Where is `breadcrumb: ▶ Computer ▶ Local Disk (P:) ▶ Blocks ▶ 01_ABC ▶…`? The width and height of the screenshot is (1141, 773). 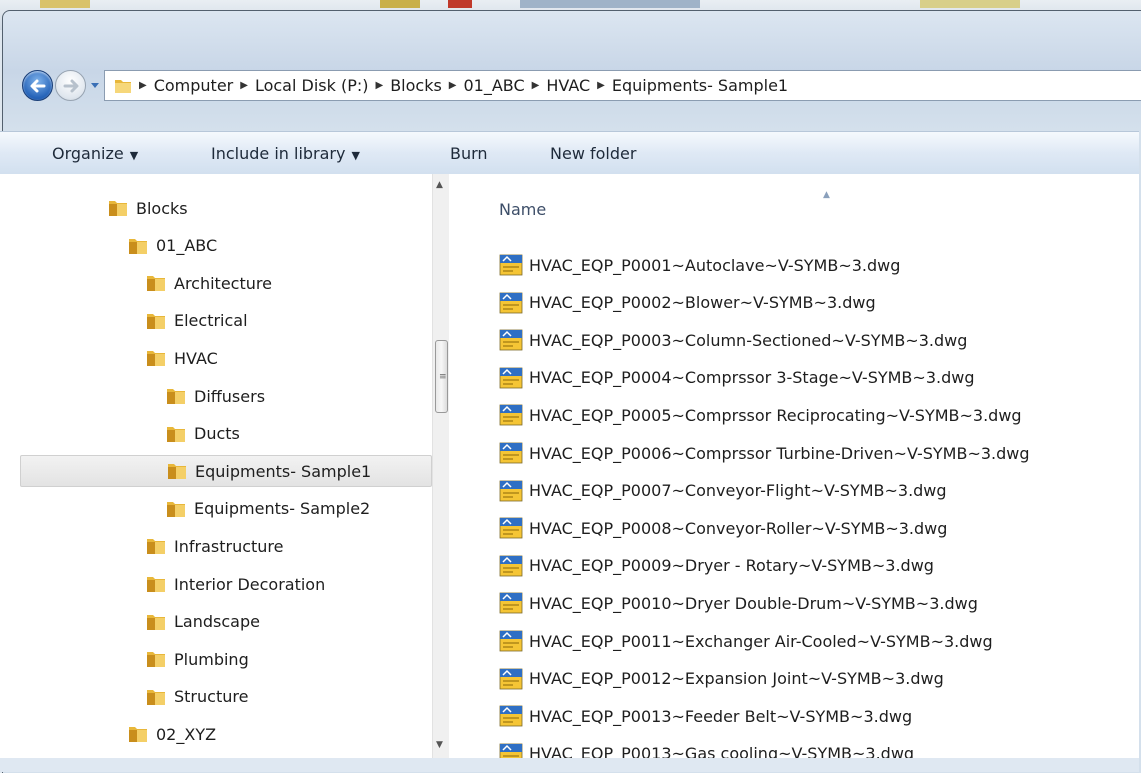
breadcrumb: ▶ Computer ▶ Local Disk (P:) ▶ Blocks ▶ 01_ABC ▶… is located at coordinates (467, 85).